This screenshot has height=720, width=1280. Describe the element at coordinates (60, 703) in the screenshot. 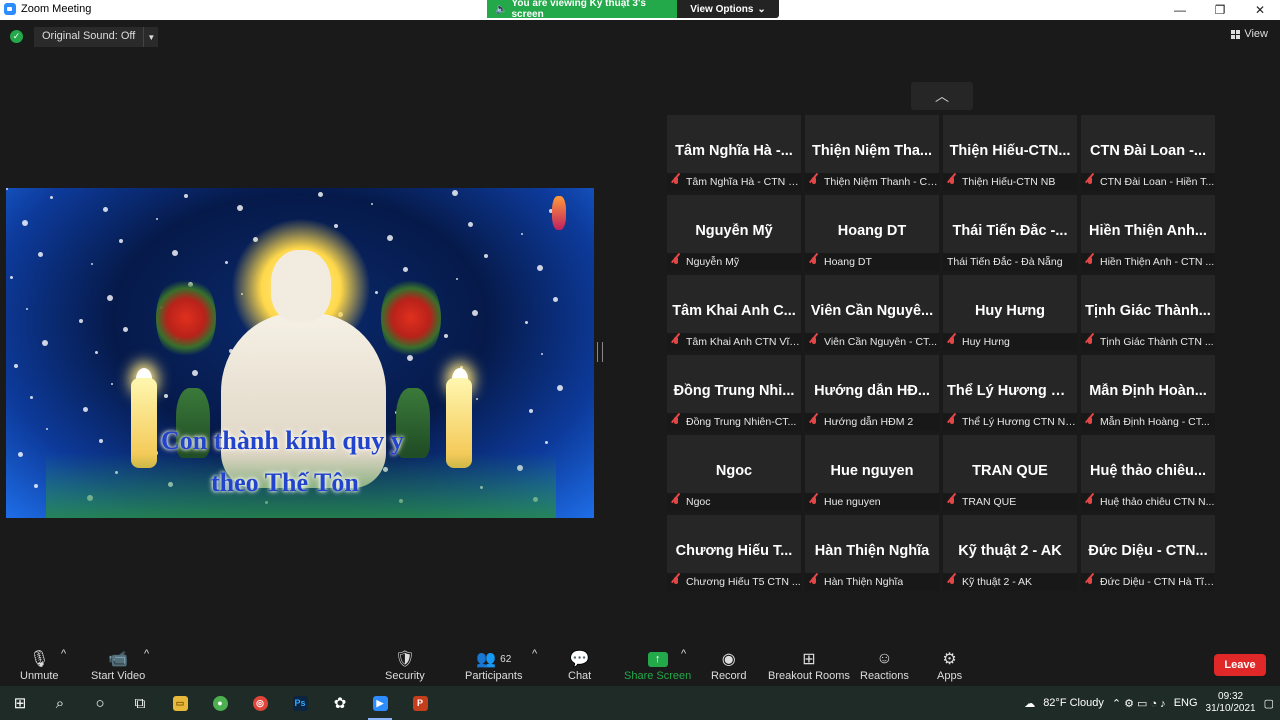

I see `search-icon: ⌕` at that location.